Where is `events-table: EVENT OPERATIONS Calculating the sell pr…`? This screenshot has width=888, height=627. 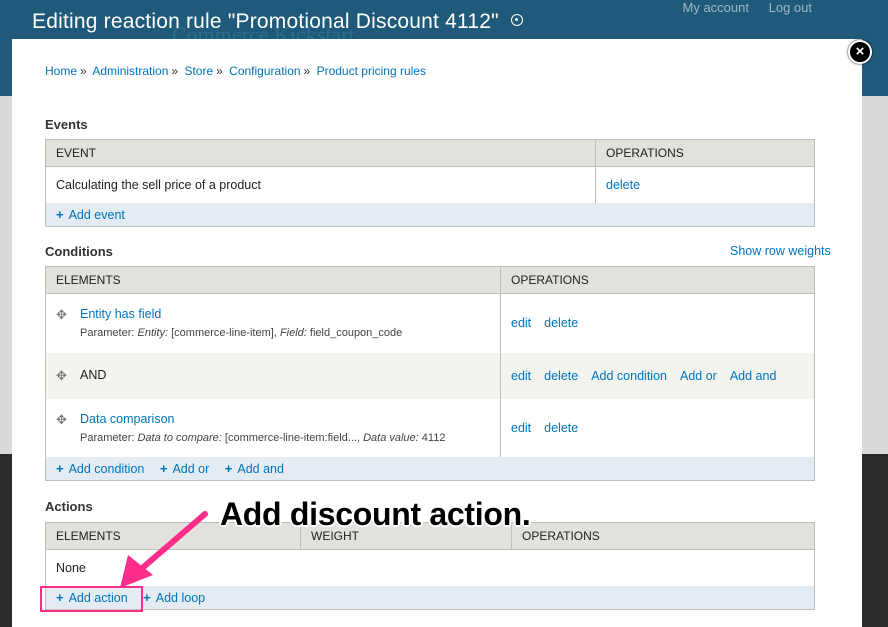 events-table: EVENT OPERATIONS Calculating the sell pr… is located at coordinates (430, 183).